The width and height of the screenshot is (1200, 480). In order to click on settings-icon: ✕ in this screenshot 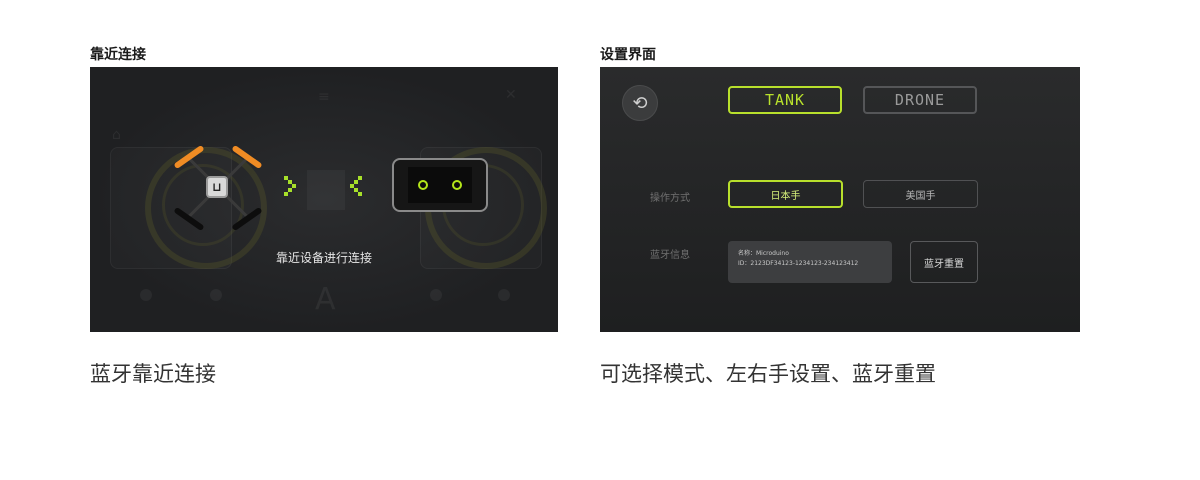, I will do `click(511, 95)`.